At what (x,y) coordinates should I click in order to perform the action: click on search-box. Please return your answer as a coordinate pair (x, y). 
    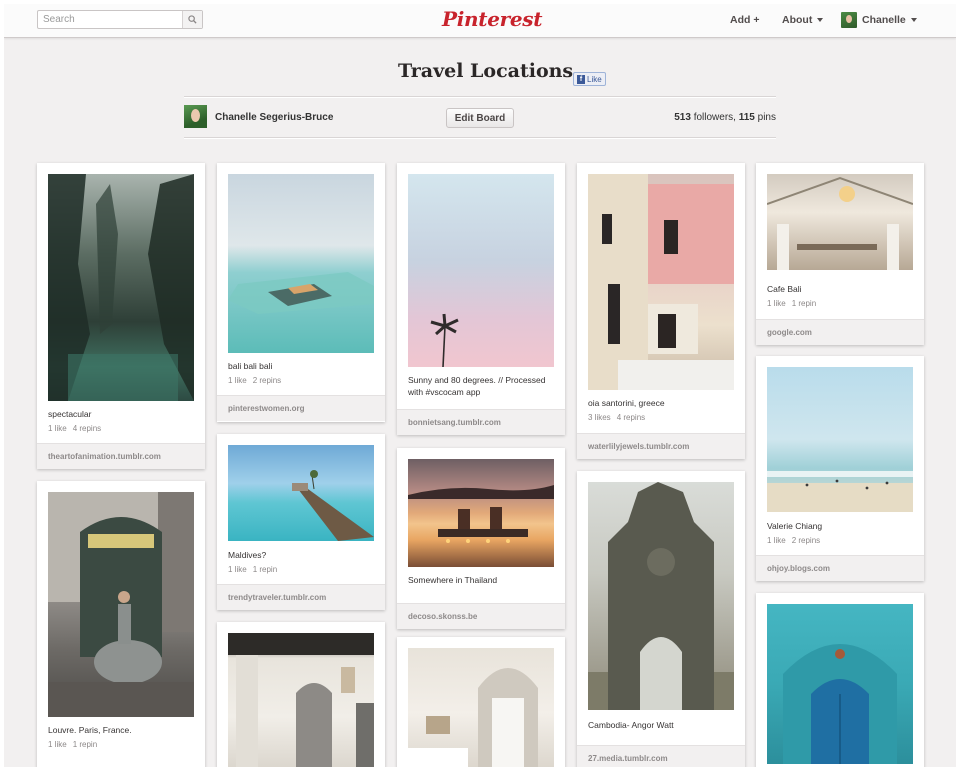
    Looking at the image, I should click on (120, 19).